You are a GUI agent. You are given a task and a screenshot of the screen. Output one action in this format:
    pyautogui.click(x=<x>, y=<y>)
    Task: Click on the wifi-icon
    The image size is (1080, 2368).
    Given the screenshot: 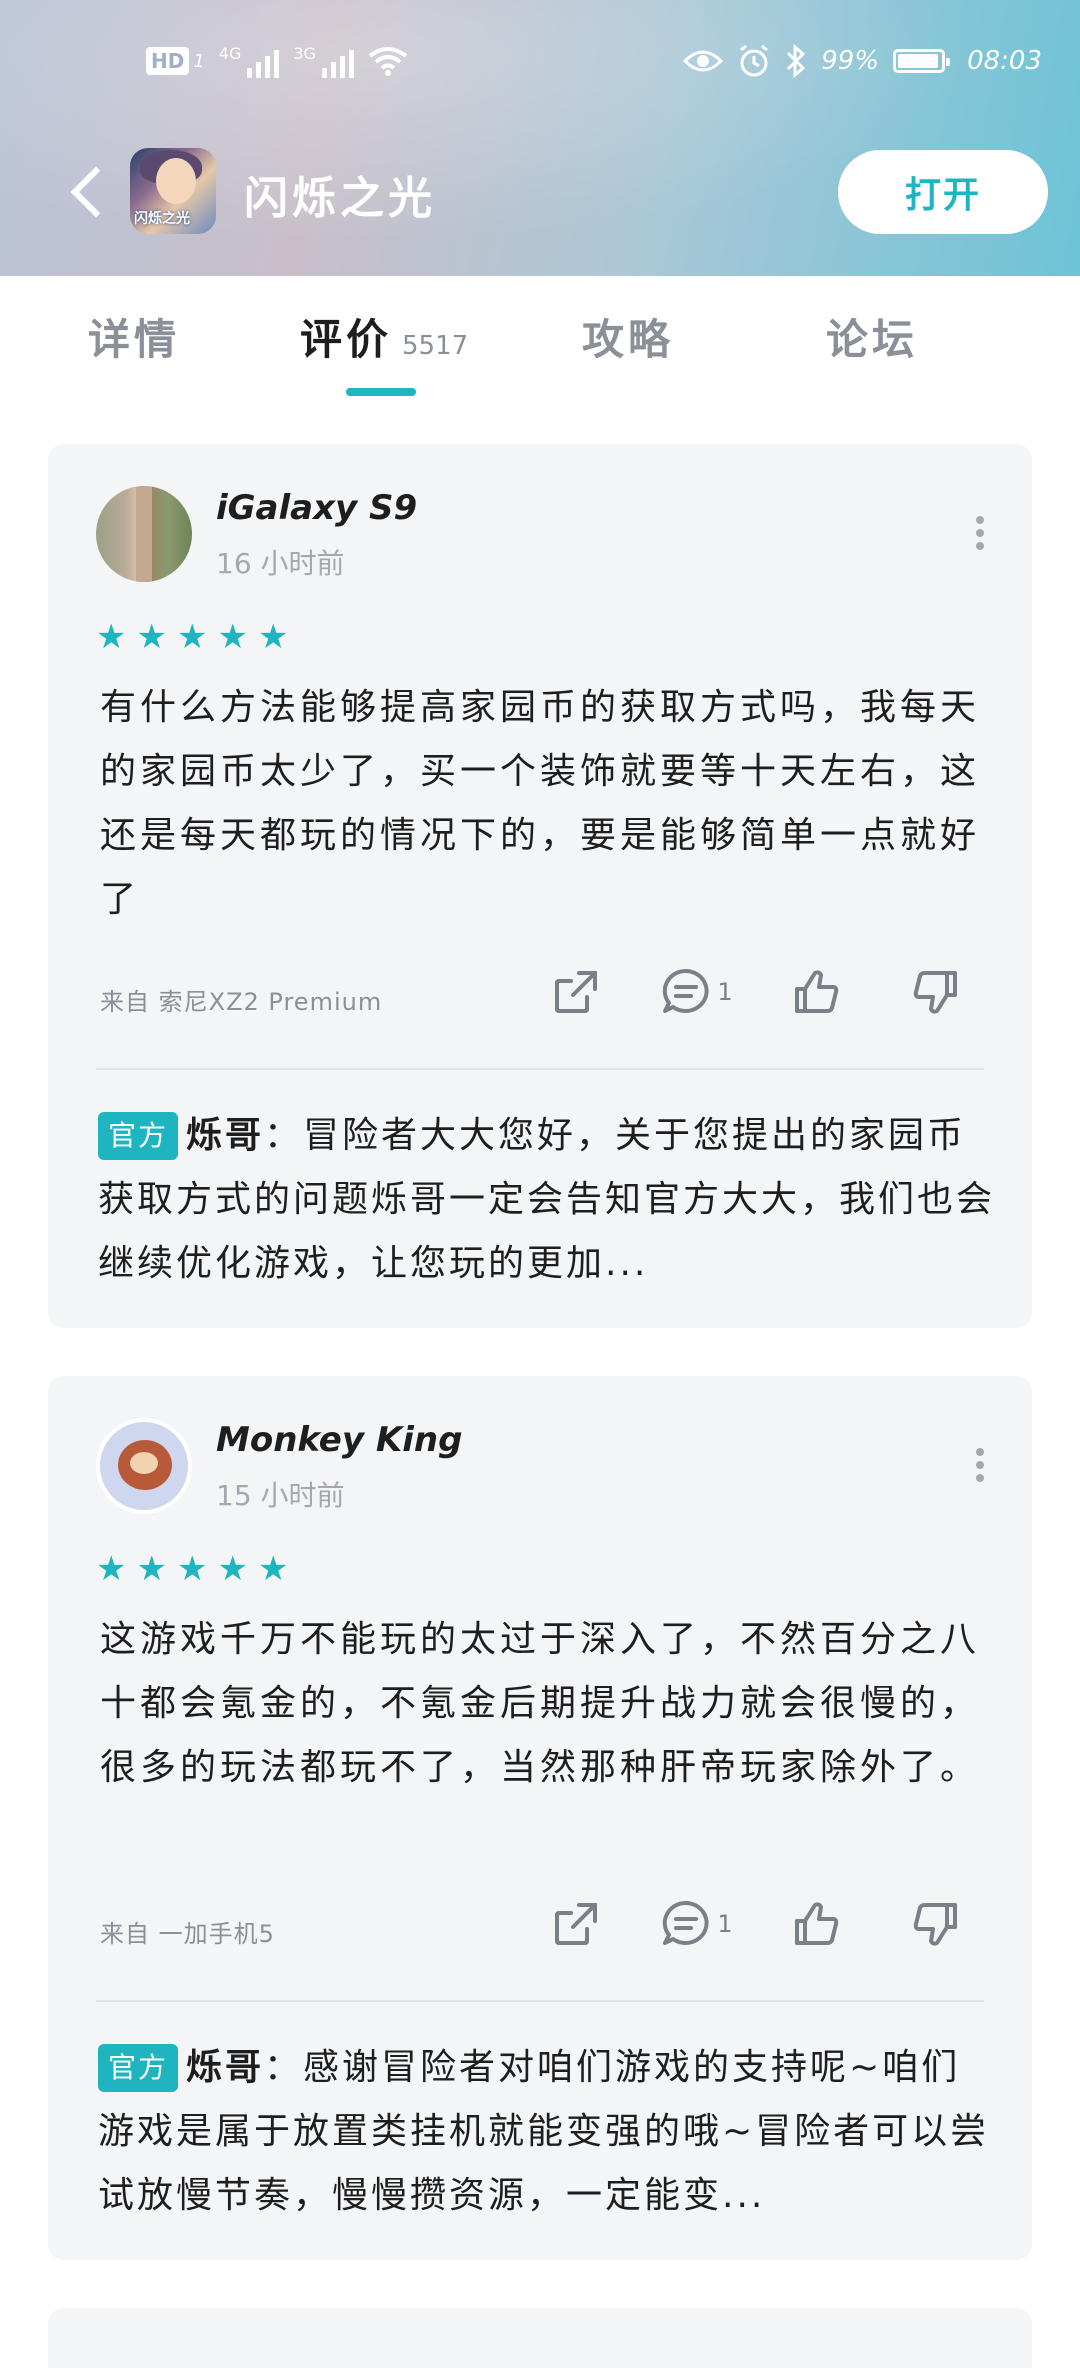 What is the action you would take?
    pyautogui.click(x=388, y=61)
    